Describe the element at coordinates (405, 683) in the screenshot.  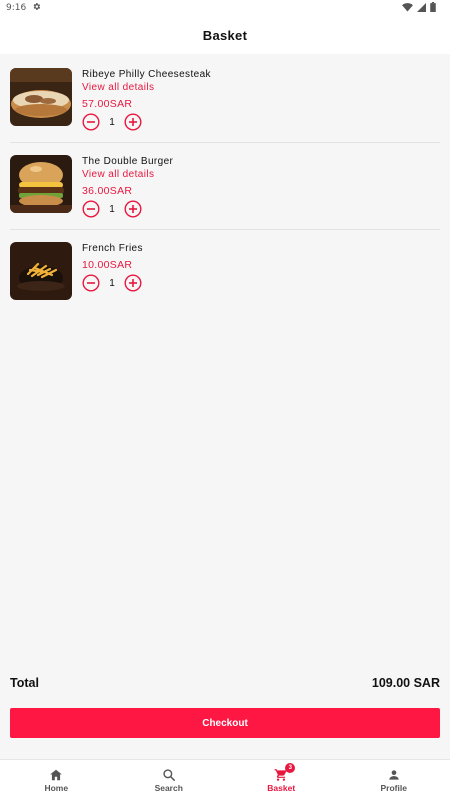
I see `total-value: 109.00 SAR` at that location.